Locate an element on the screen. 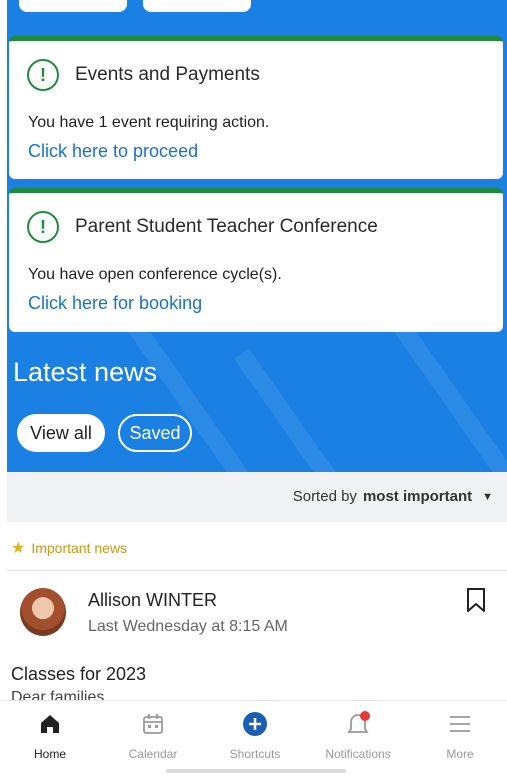 The height and width of the screenshot is (778, 507). saved-button: Saved is located at coordinates (155, 433).